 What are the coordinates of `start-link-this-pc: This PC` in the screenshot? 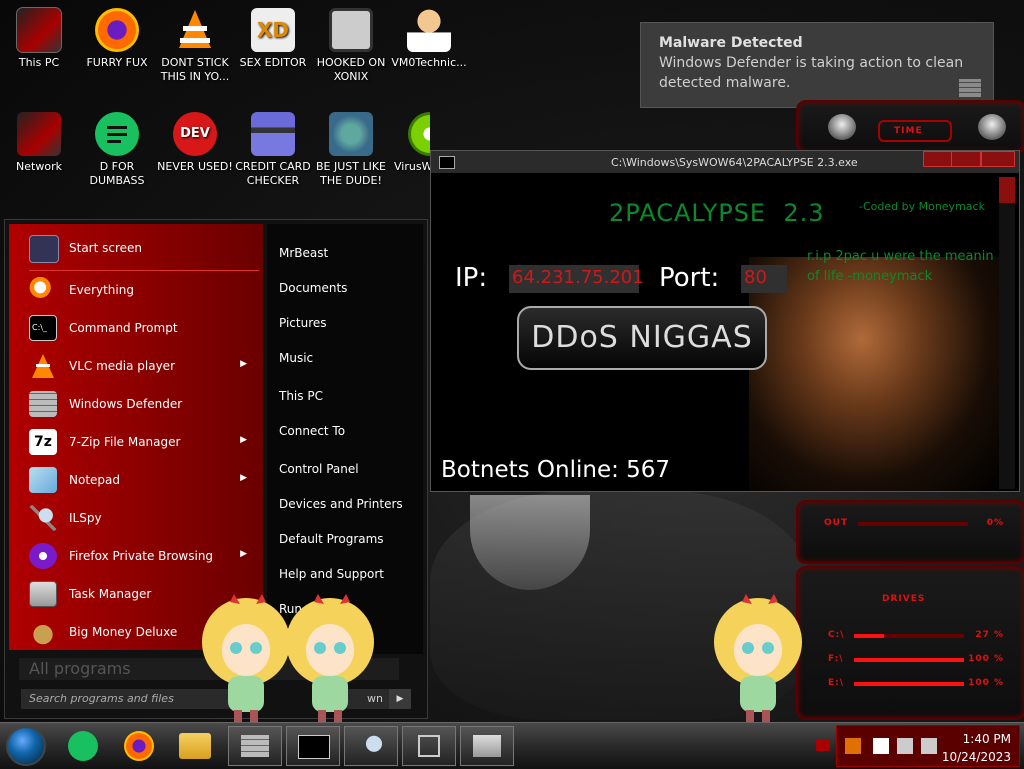 It's located at (301, 396).